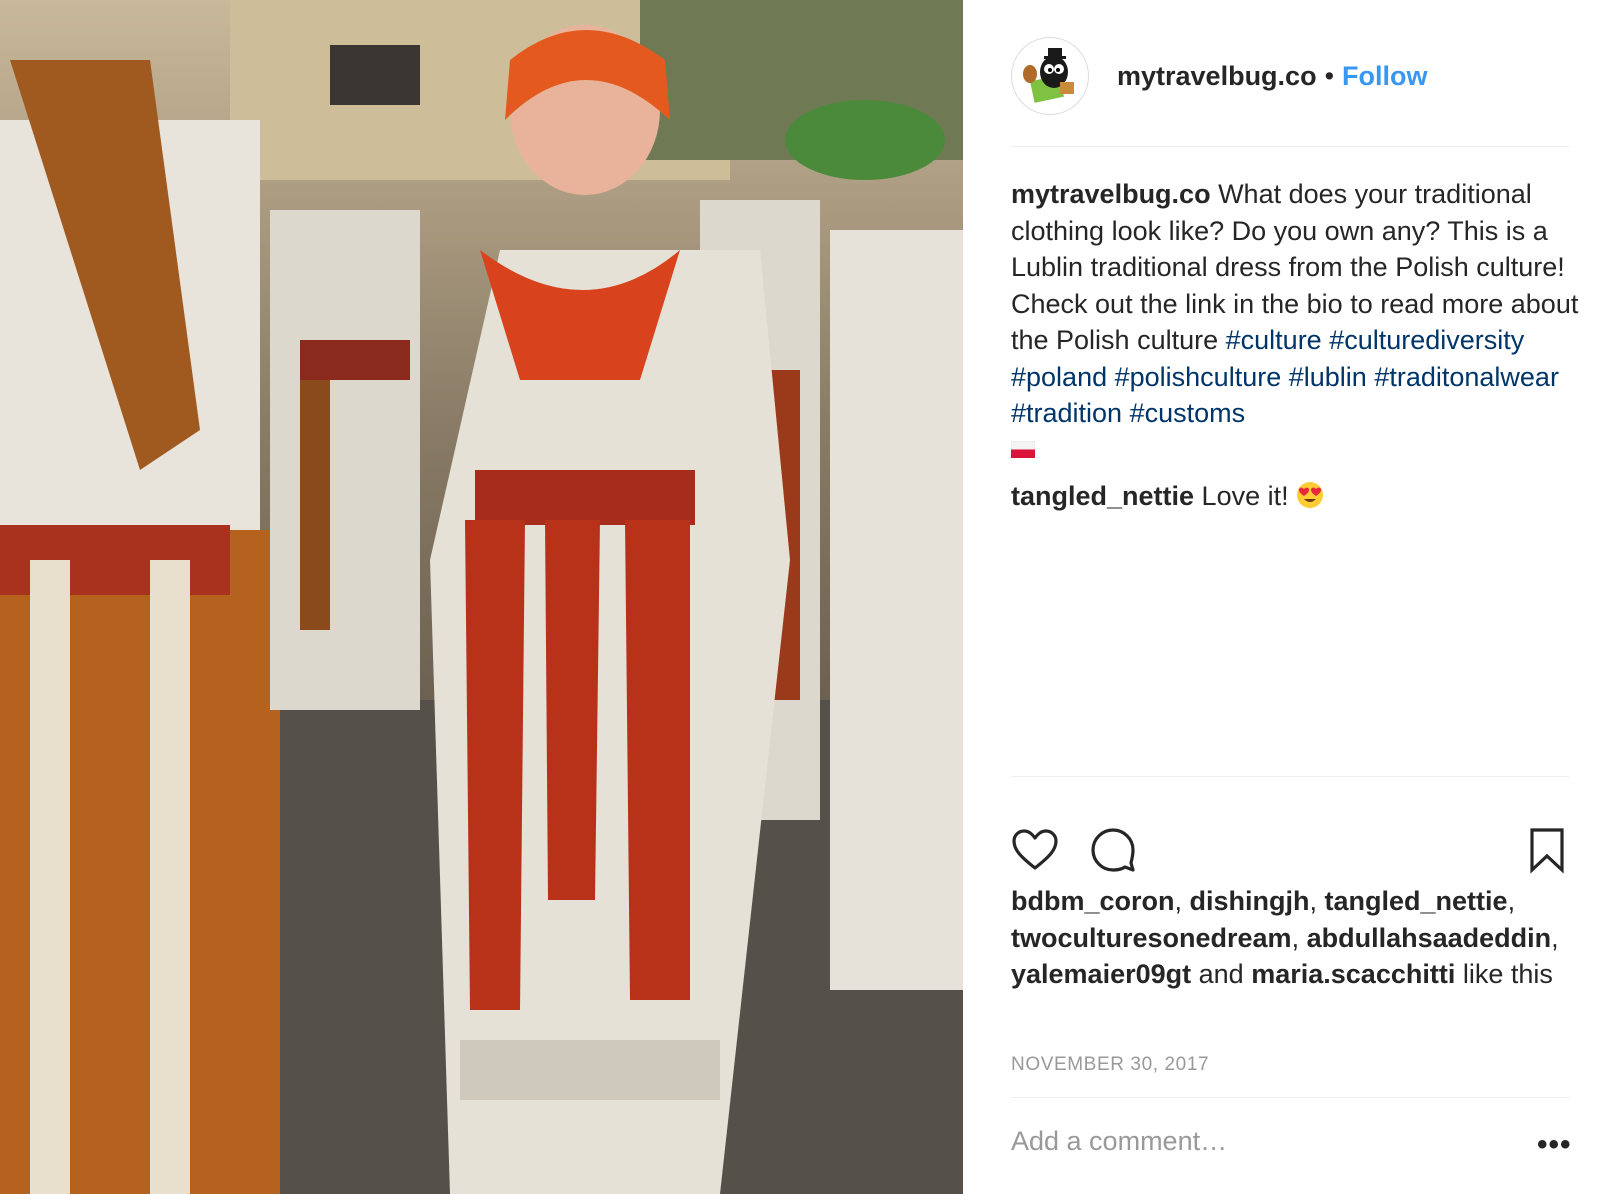  I want to click on poland-flag-icon, so click(1023, 449).